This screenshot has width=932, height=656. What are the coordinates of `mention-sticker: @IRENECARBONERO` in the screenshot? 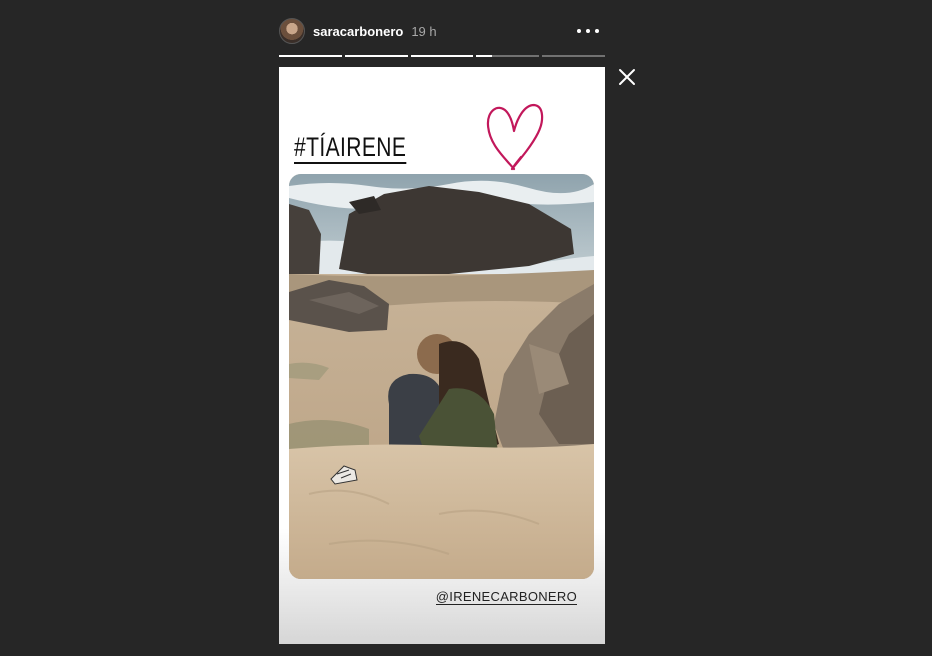 It's located at (506, 597).